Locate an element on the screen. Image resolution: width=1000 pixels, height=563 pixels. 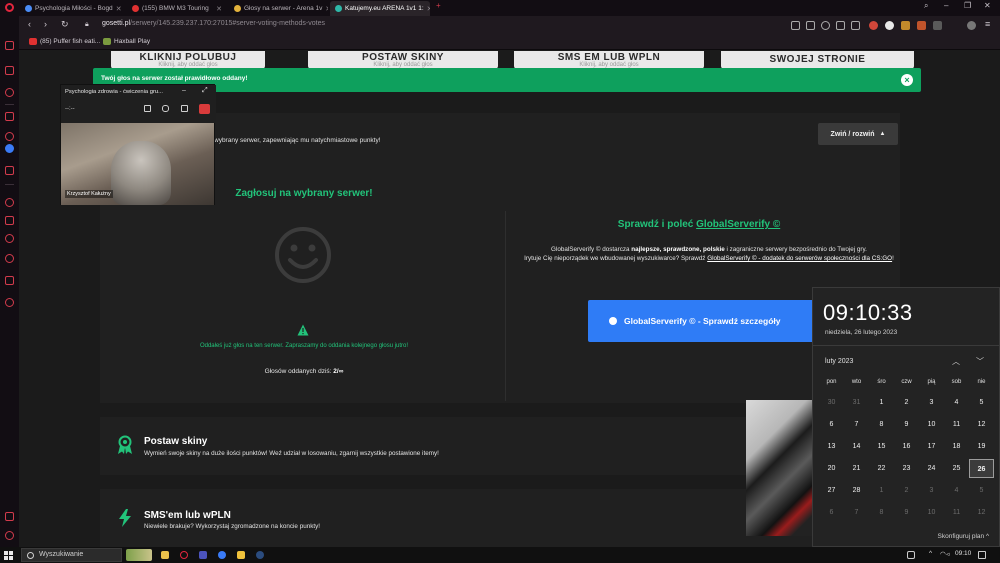
cube-app-icon is located at coordinates (9, 116).